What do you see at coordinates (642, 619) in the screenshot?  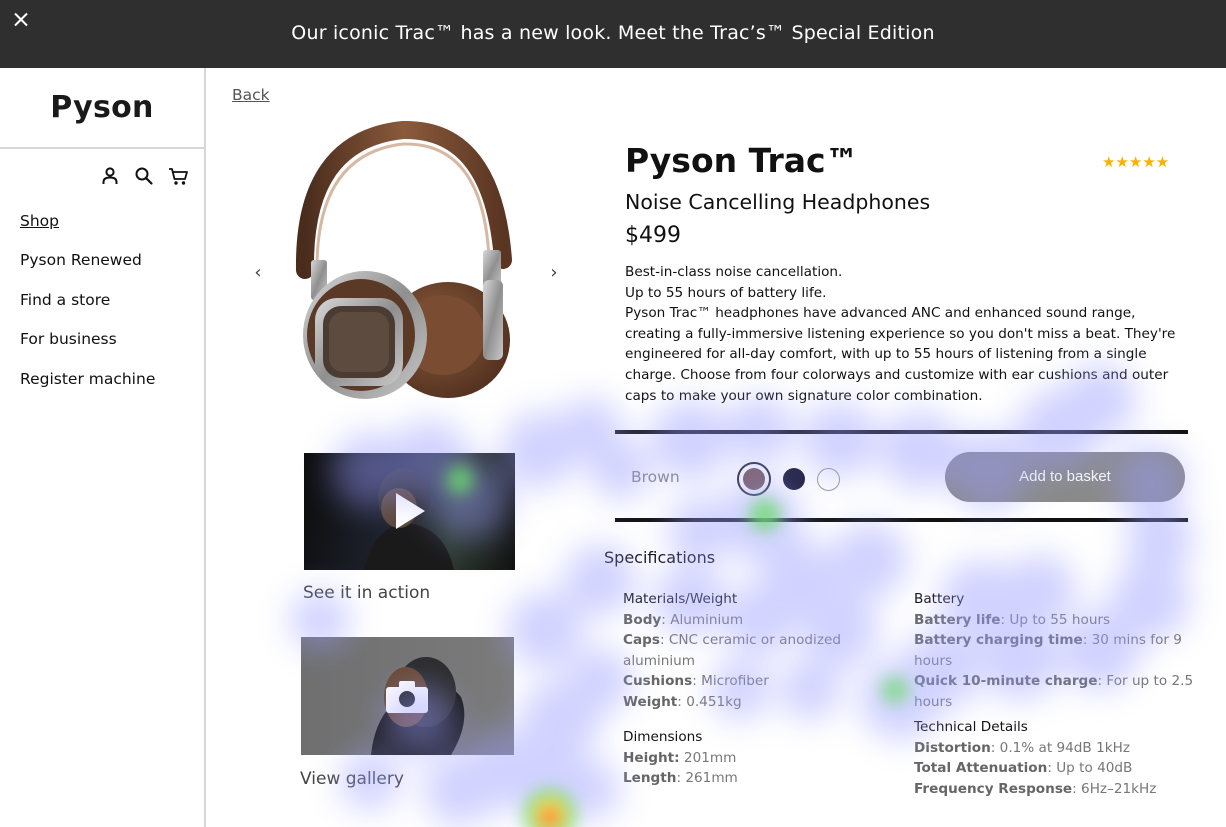 I see `spec-key: Body` at bounding box center [642, 619].